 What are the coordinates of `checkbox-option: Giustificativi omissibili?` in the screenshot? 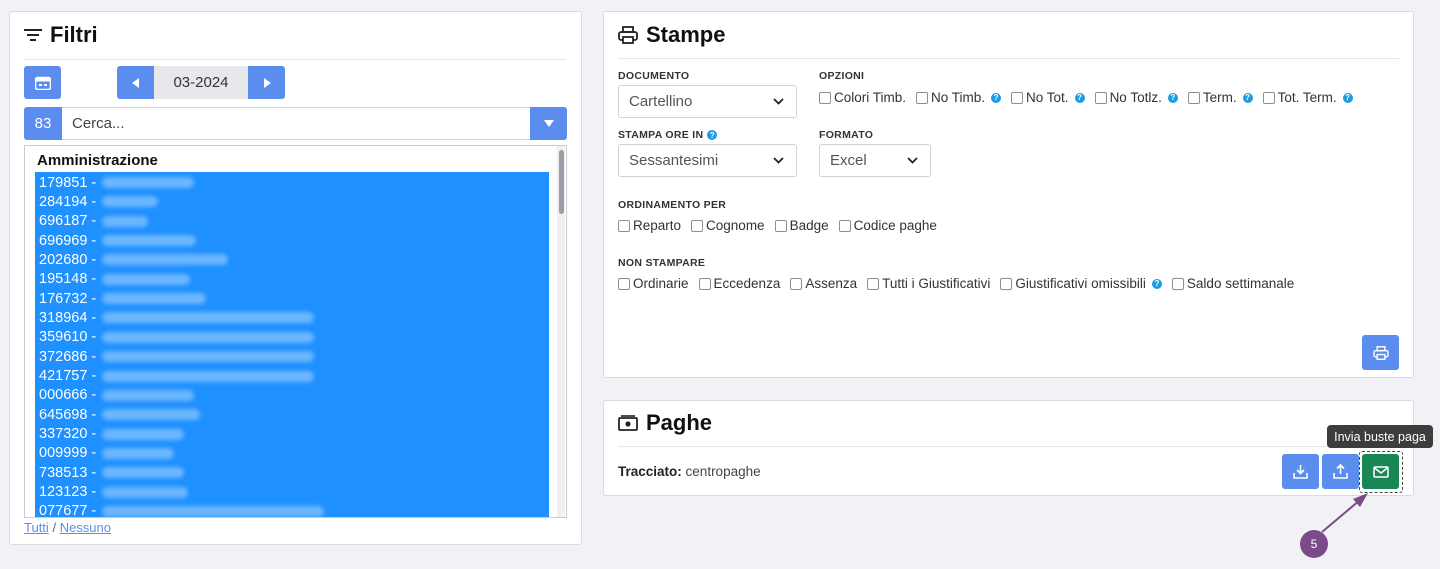 It's located at (1081, 283).